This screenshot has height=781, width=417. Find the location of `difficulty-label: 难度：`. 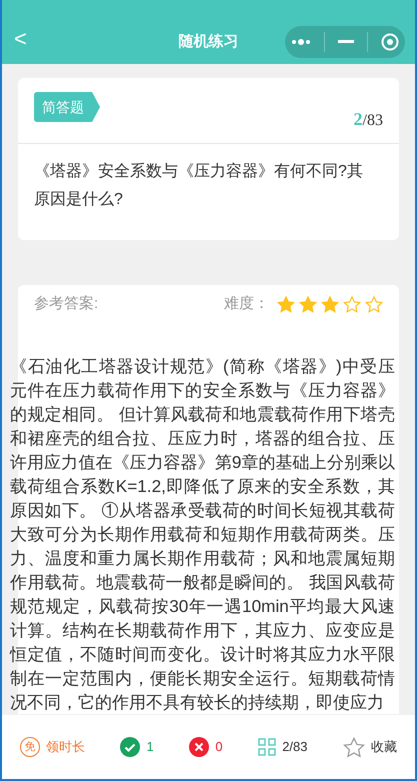

difficulty-label: 难度： is located at coordinates (246, 304).